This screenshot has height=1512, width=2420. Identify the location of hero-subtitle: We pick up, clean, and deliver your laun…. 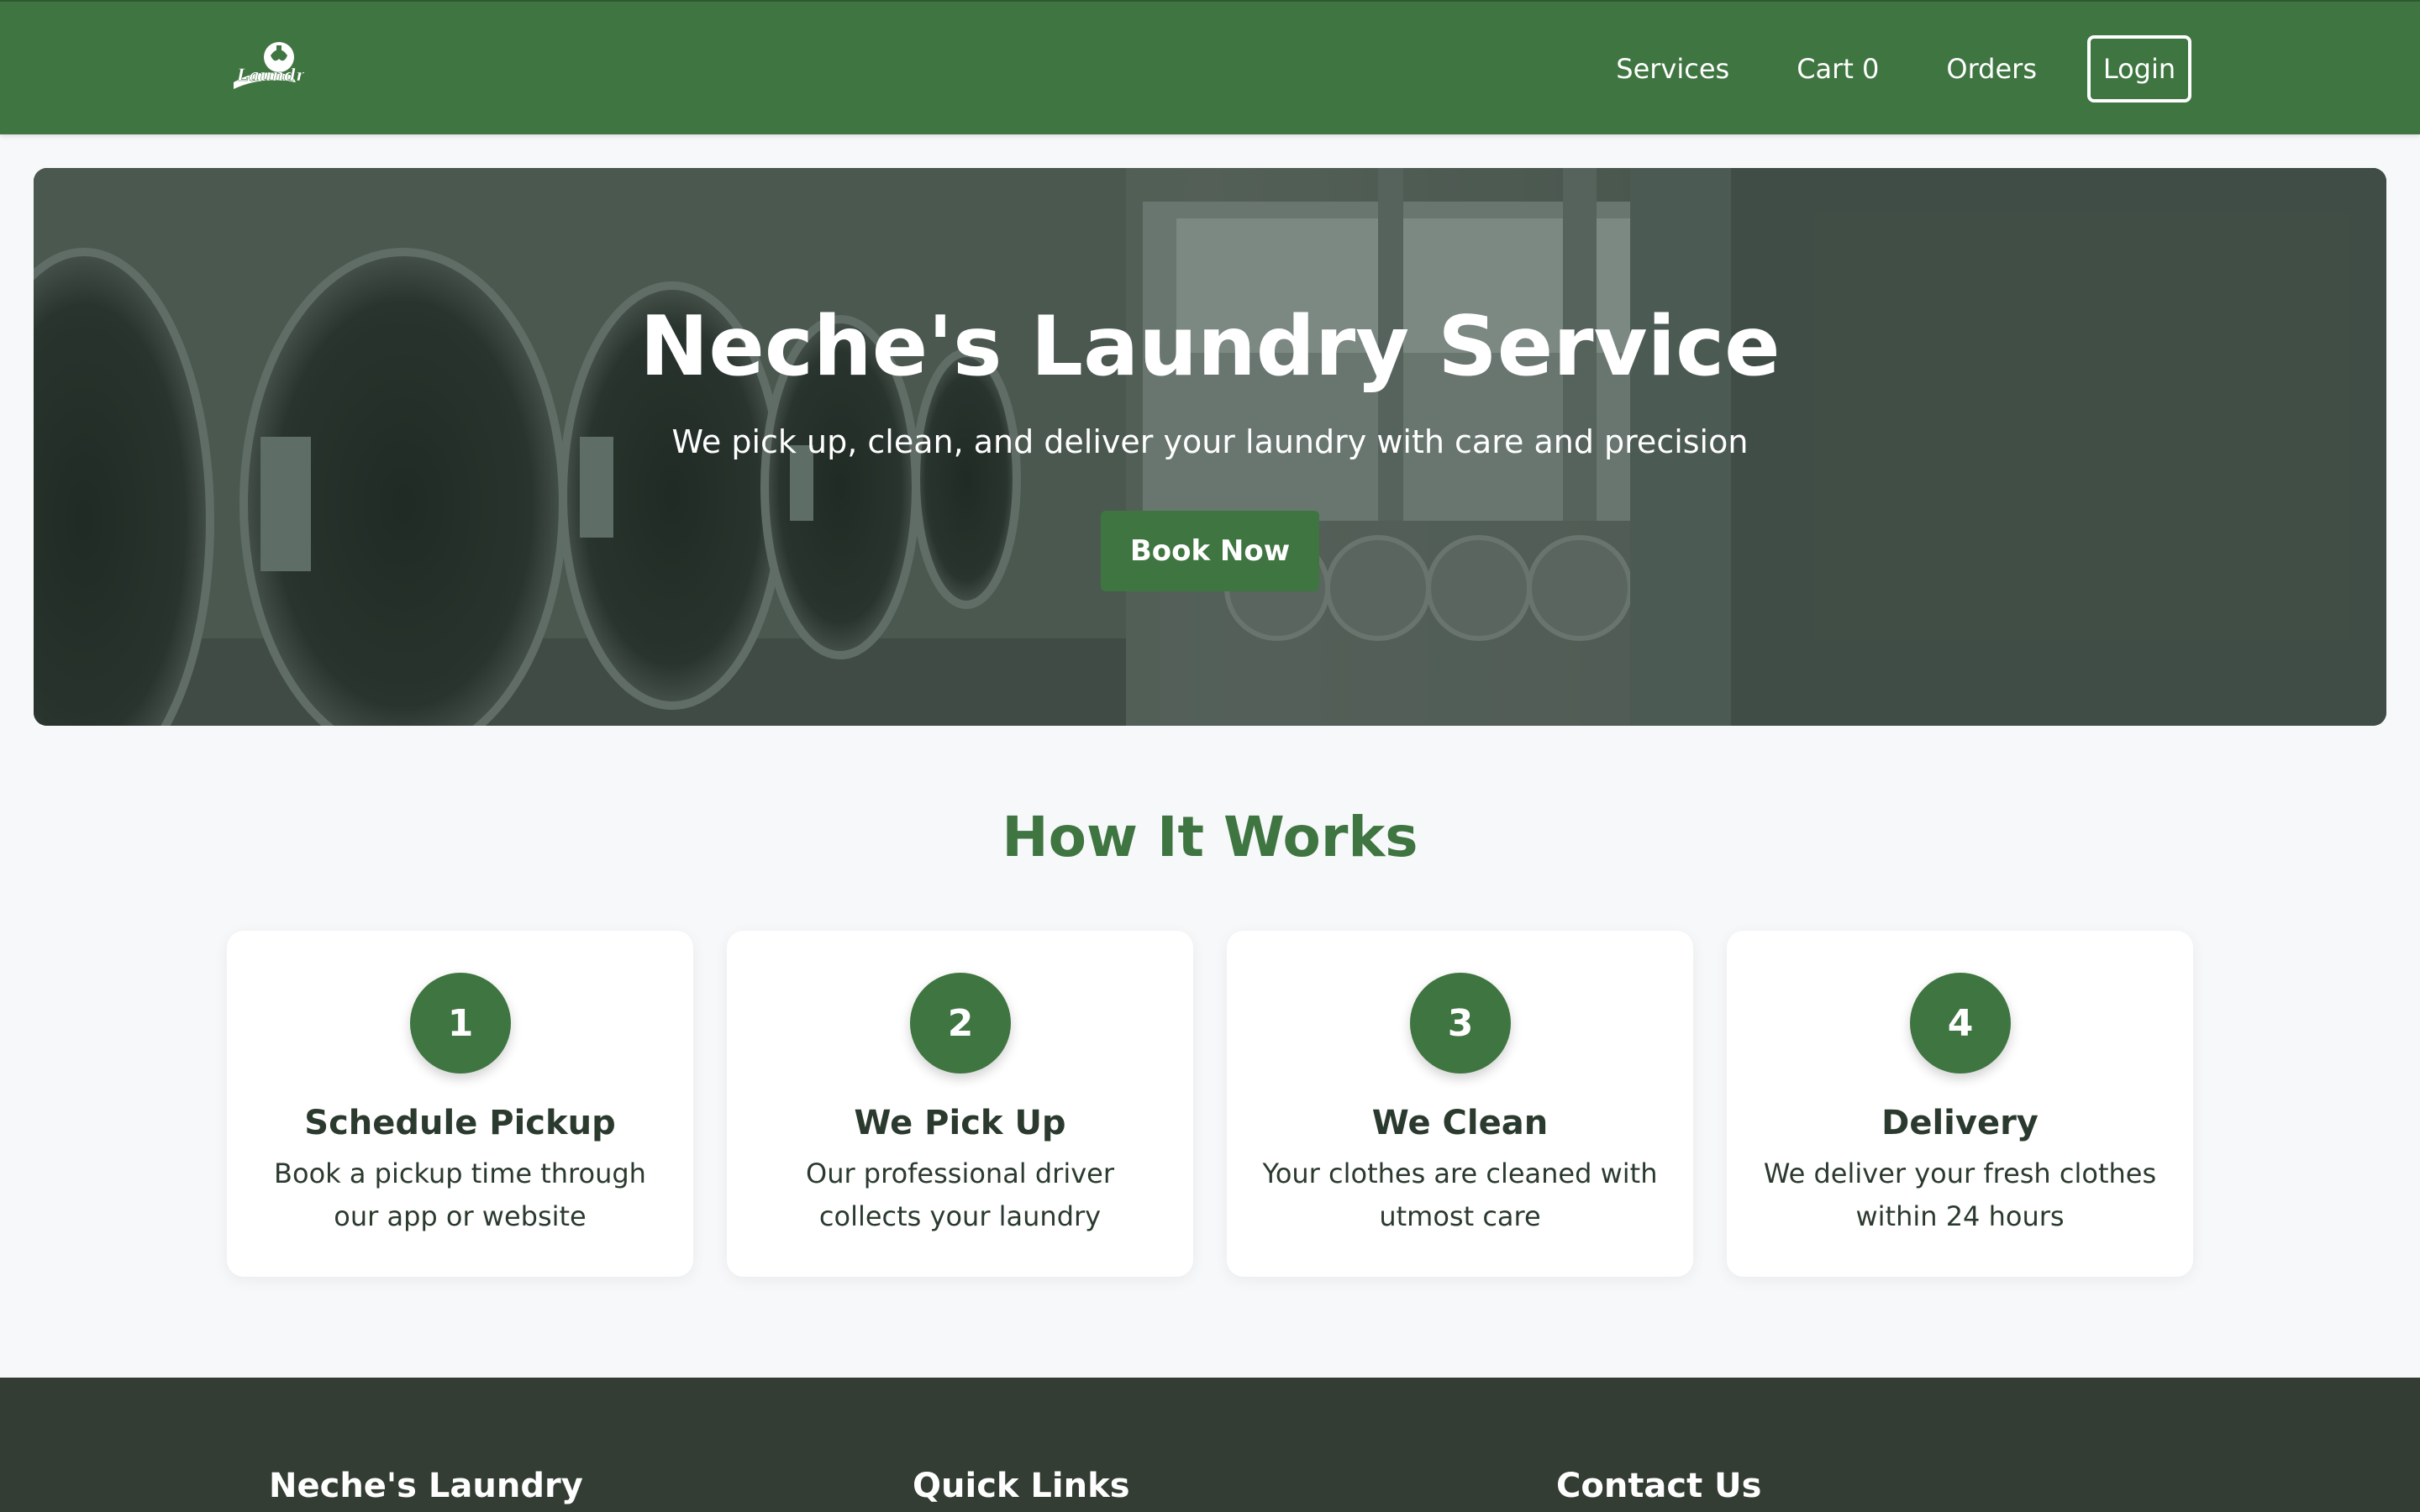
(1210, 441).